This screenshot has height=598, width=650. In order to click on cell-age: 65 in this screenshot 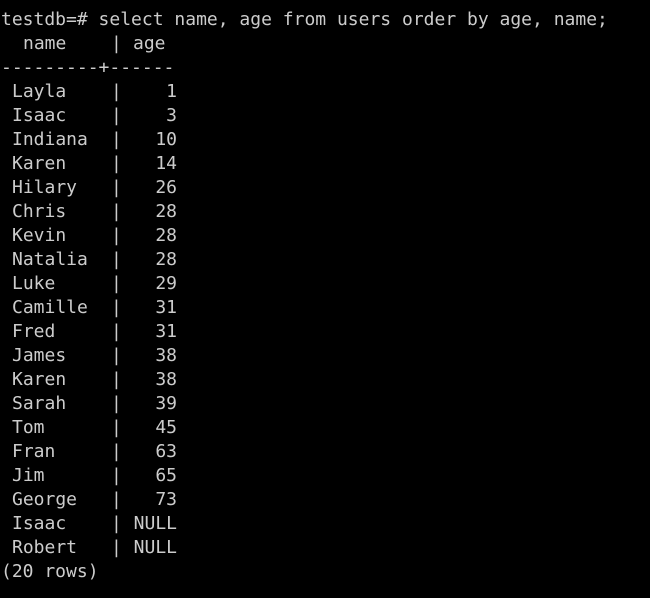, I will do `click(166, 475)`.